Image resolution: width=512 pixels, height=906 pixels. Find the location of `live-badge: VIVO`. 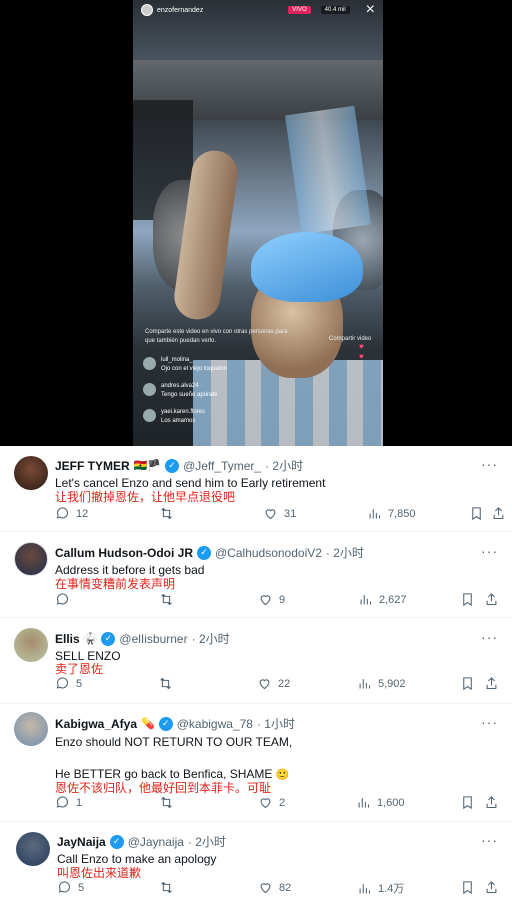

live-badge: VIVO is located at coordinates (299, 10).